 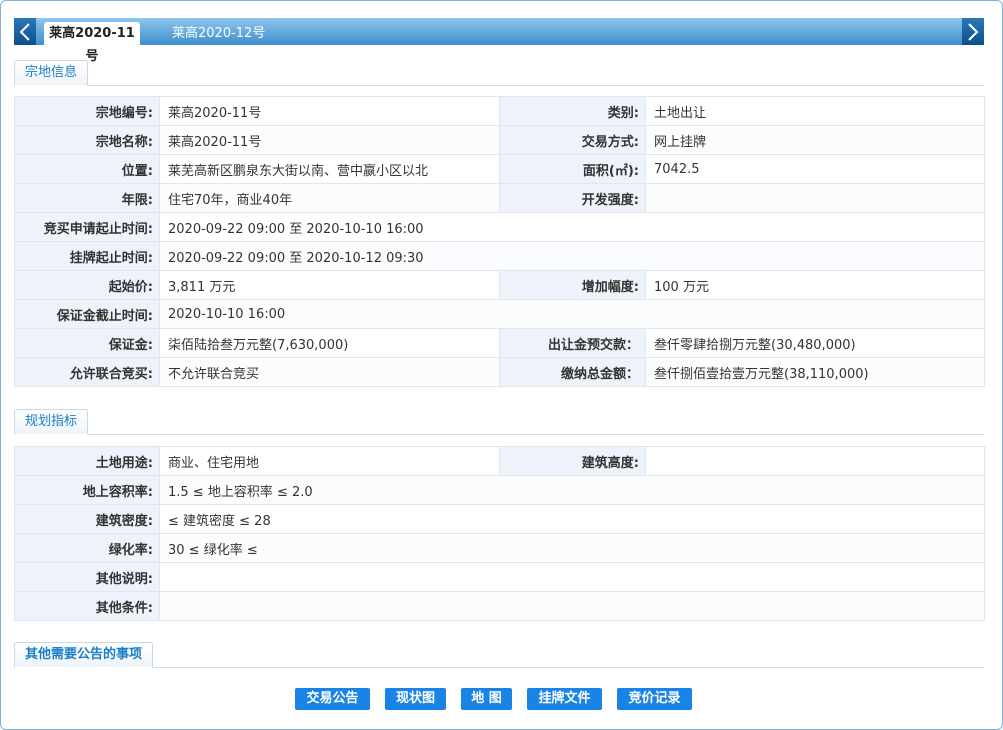 I want to click on table-row: 建筑密度: ≤ 建筑密度 ≤ 28, so click(x=499, y=519).